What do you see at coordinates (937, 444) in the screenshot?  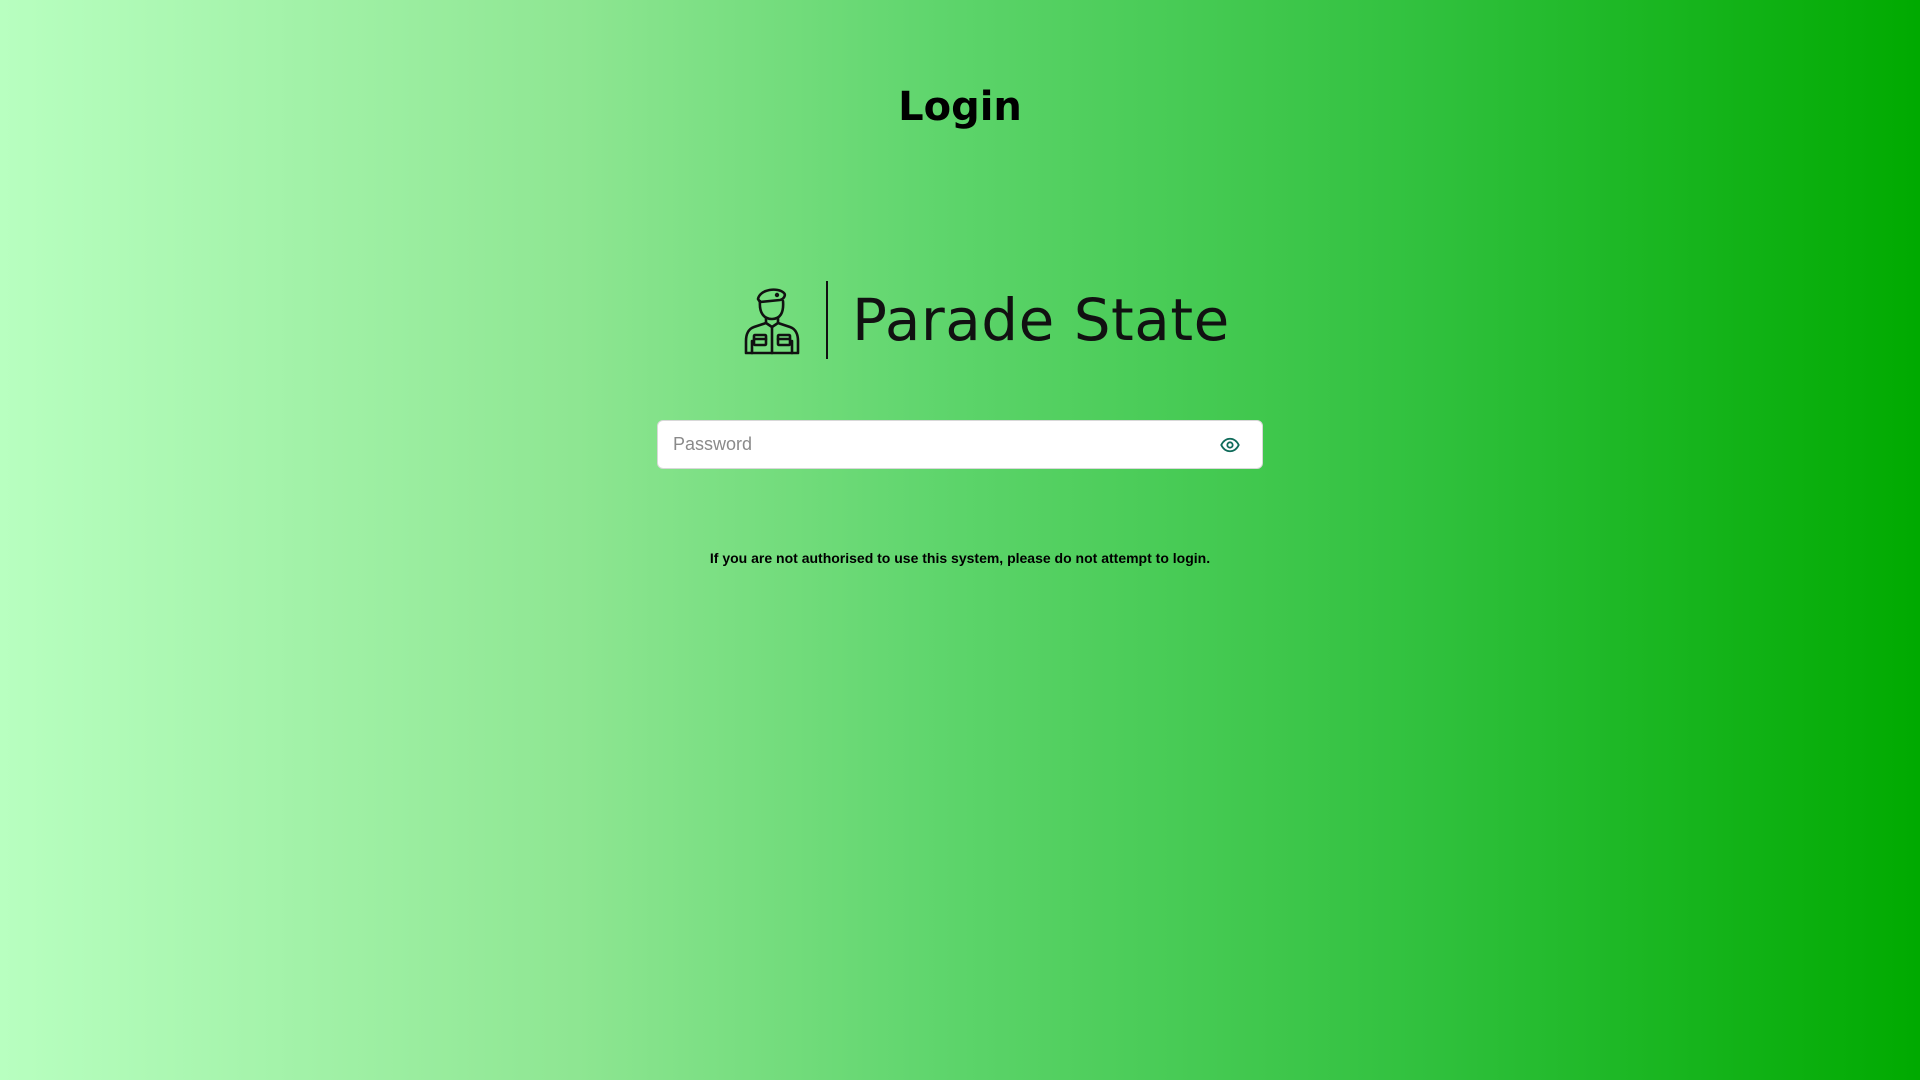 I see `password-input` at bounding box center [937, 444].